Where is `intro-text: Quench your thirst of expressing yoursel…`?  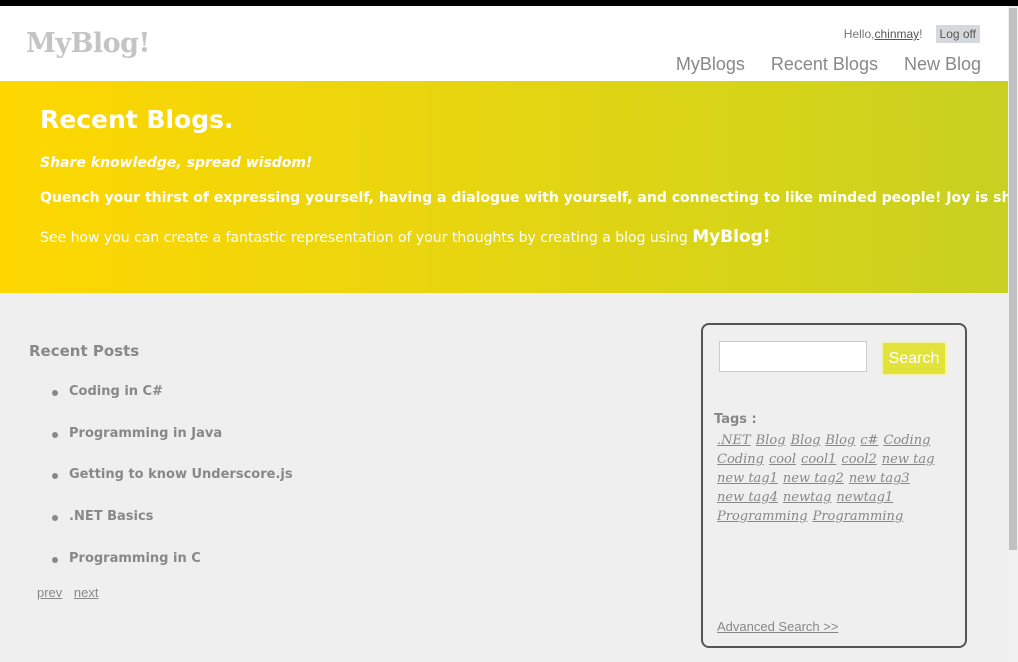
intro-text: Quench your thirst of expressing yoursel… is located at coordinates (529, 198).